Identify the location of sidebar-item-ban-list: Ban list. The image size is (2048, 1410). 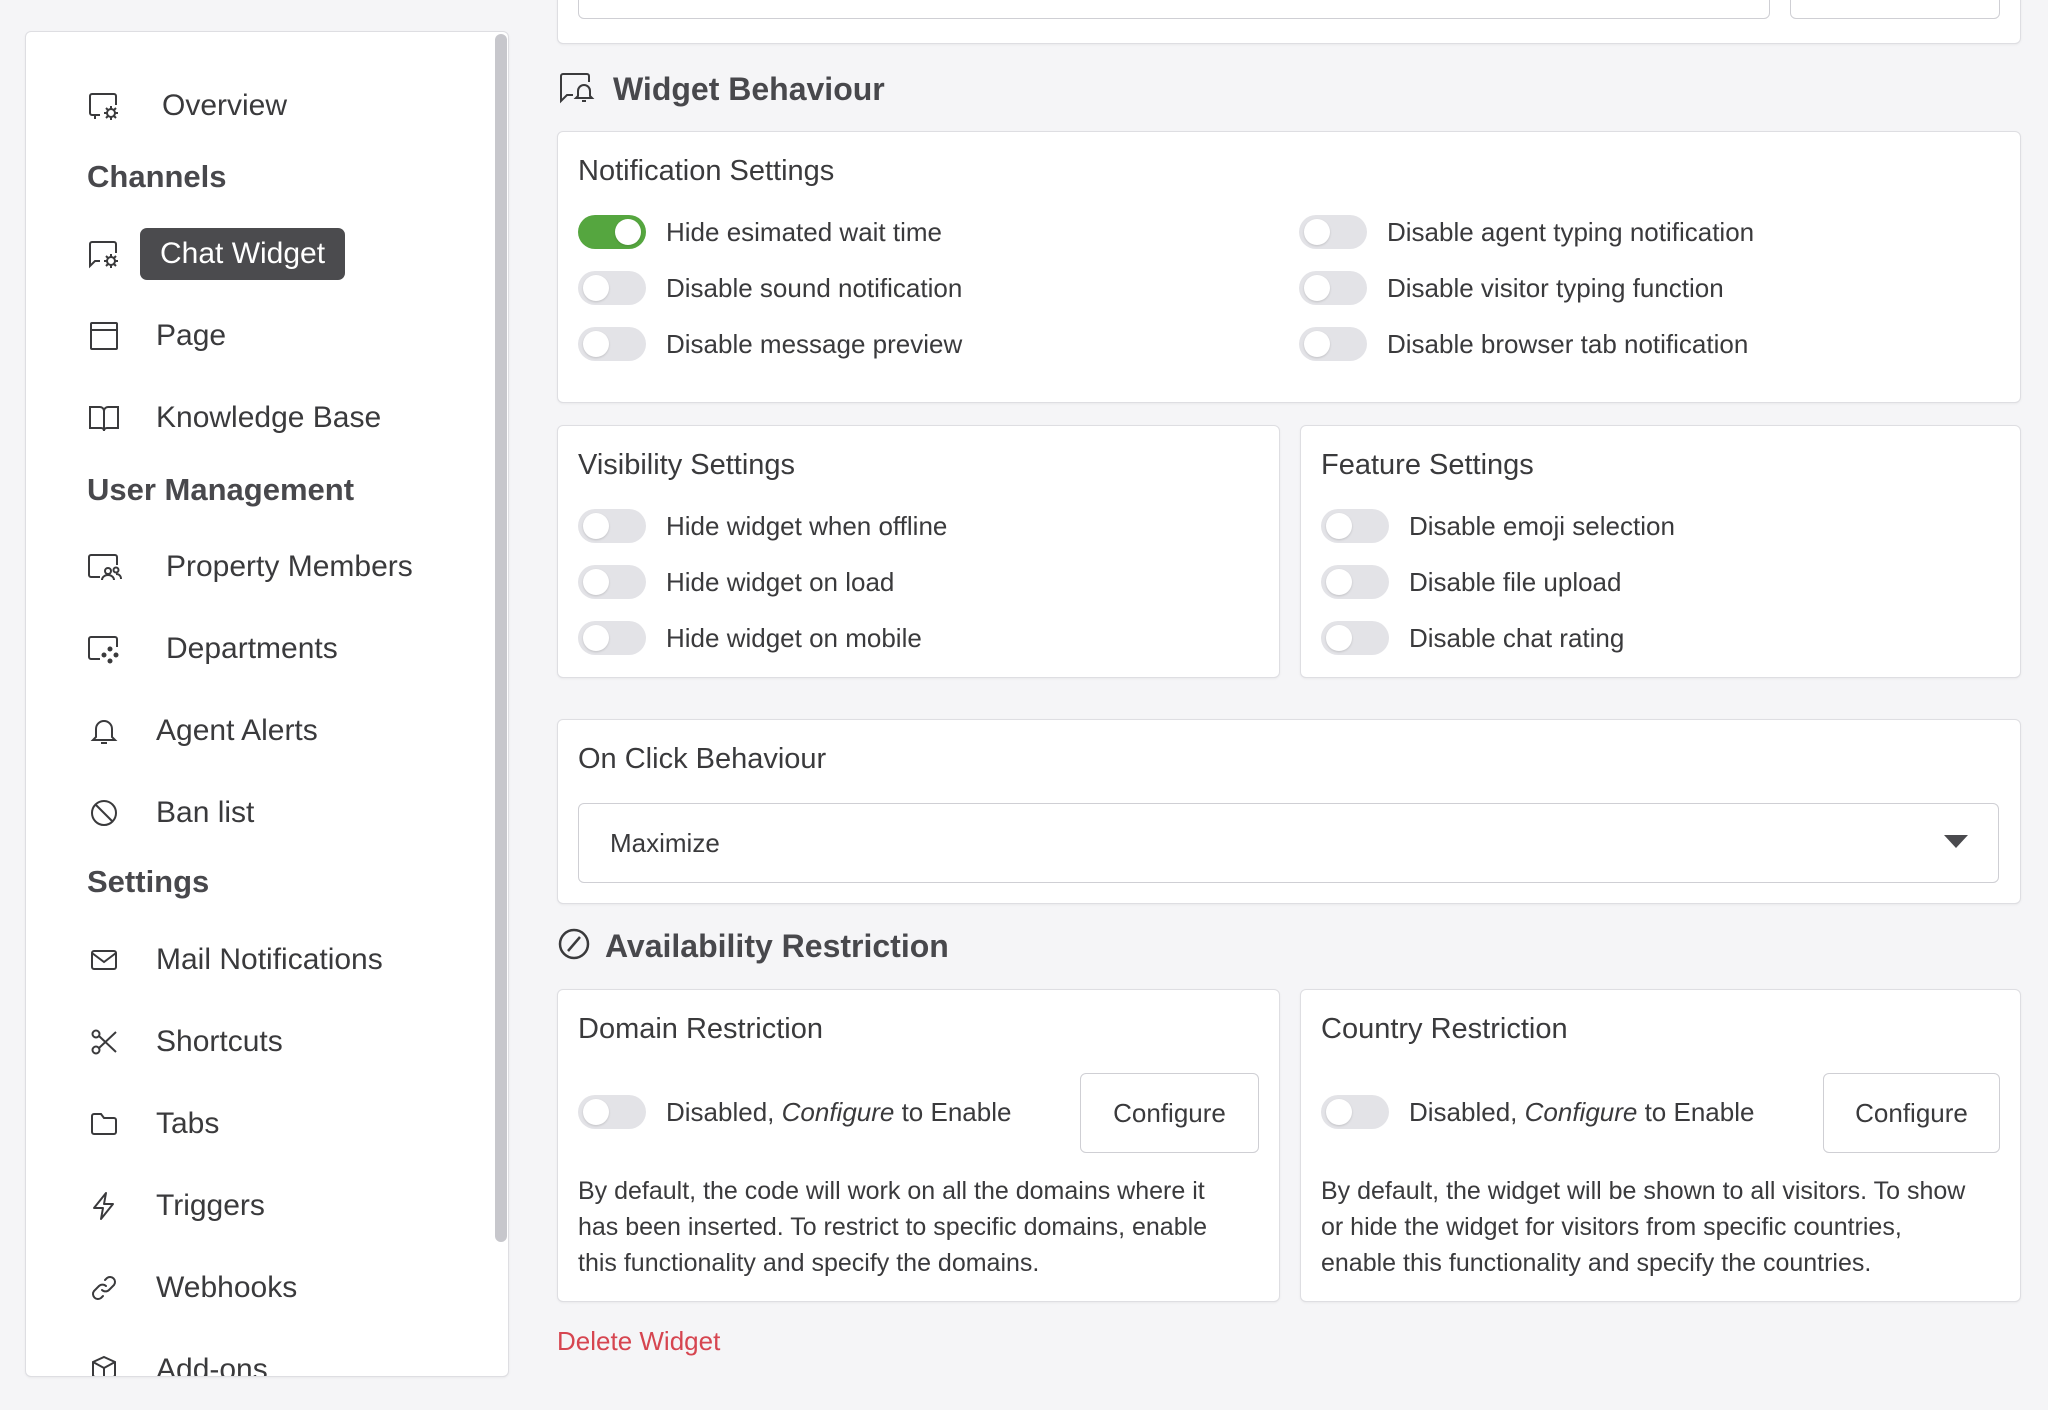
(256, 813).